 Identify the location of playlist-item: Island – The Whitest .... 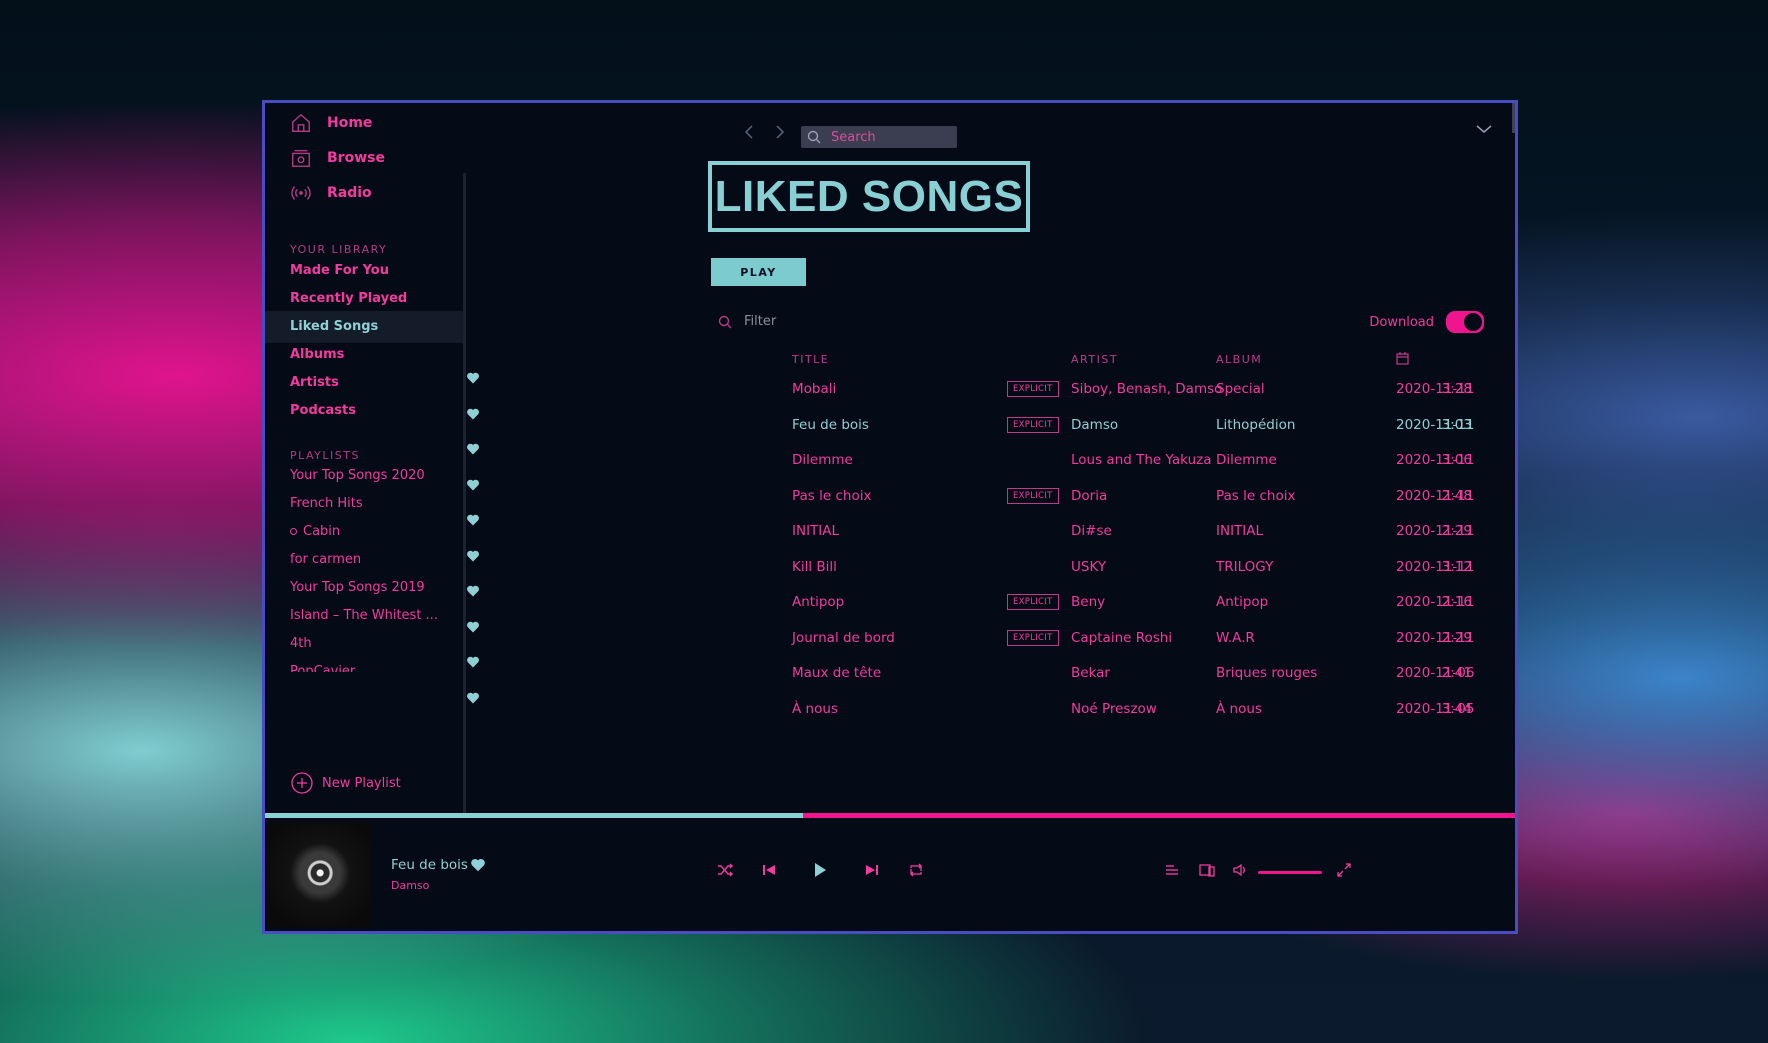
(370, 615).